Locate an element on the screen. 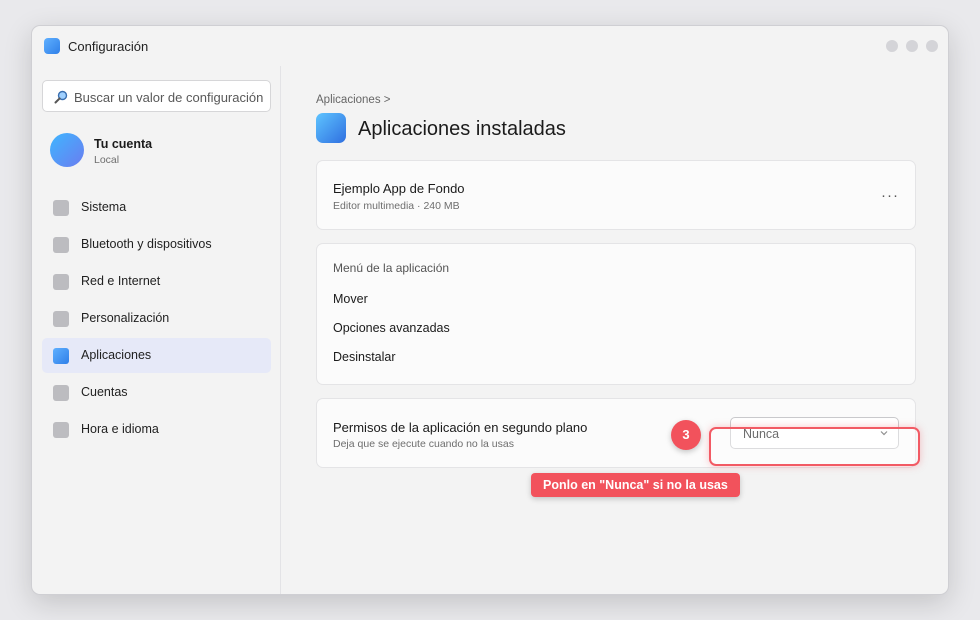  sidebar-item-hora: Hora e idioma is located at coordinates (156, 429).